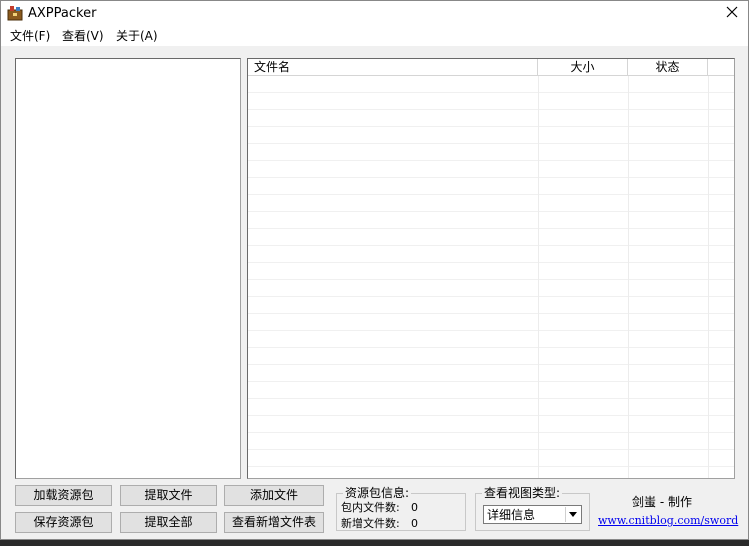 This screenshot has height=546, width=749. Describe the element at coordinates (374, 543) in the screenshot. I see `desktop-background` at that location.